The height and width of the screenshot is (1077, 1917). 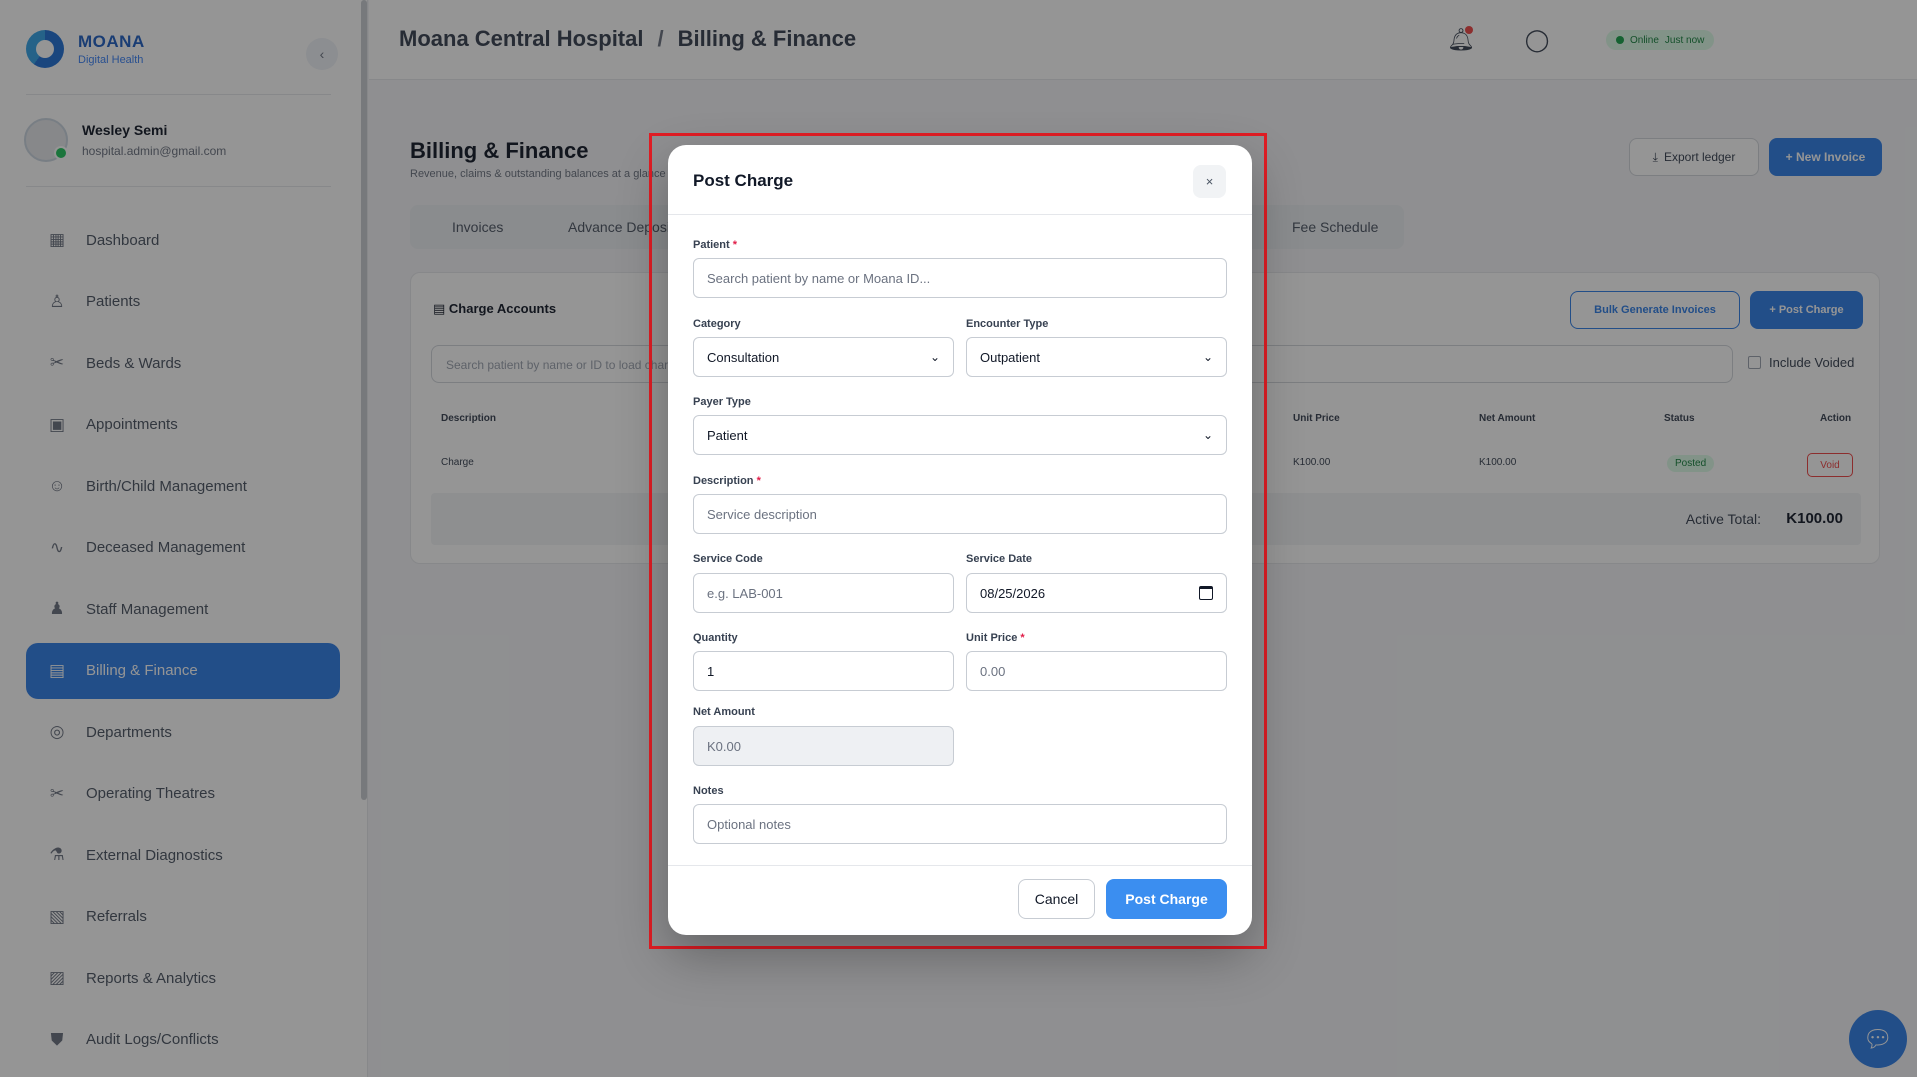 I want to click on patient-label: Patient *, so click(x=715, y=245).